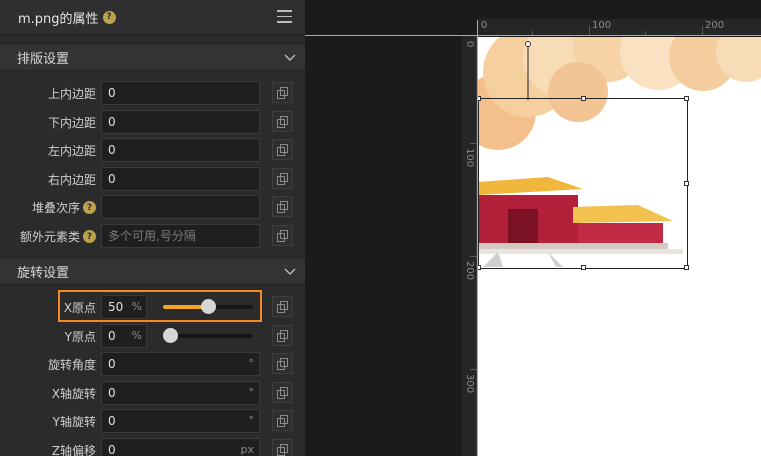 The image size is (761, 456). What do you see at coordinates (533, 35) in the screenshot?
I see `guide-line-horizontal` at bounding box center [533, 35].